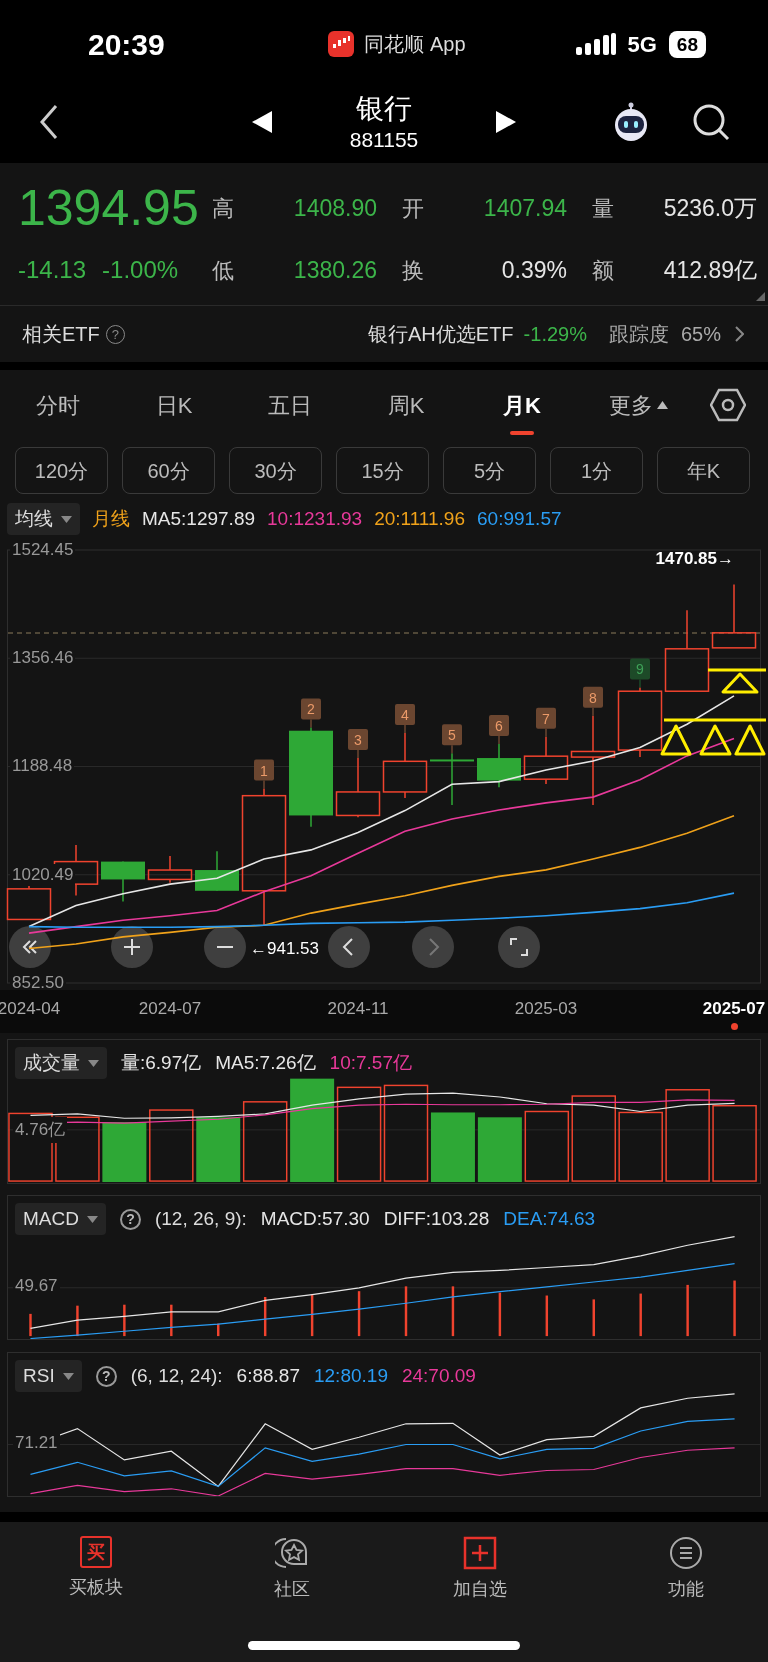  What do you see at coordinates (413, 270) in the screenshot?
I see `stat-label: 换` at bounding box center [413, 270].